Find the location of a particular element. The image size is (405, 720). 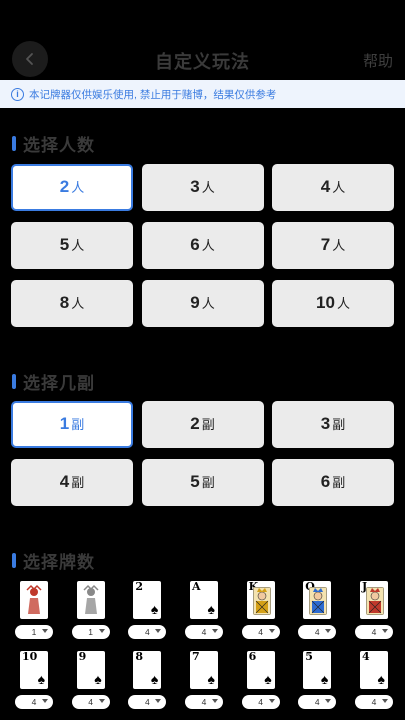

section-title-decks: 选择几副 is located at coordinates (59, 383).